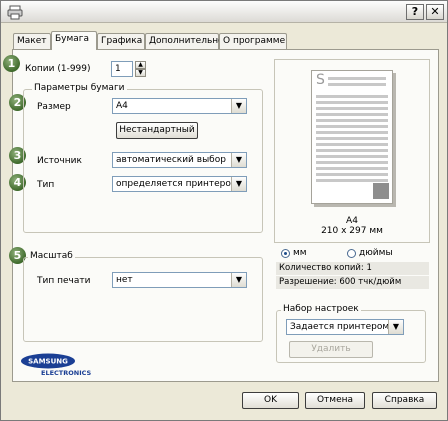 This screenshot has width=448, height=421. What do you see at coordinates (32, 41) in the screenshot?
I see `tab-layout: Макет` at bounding box center [32, 41].